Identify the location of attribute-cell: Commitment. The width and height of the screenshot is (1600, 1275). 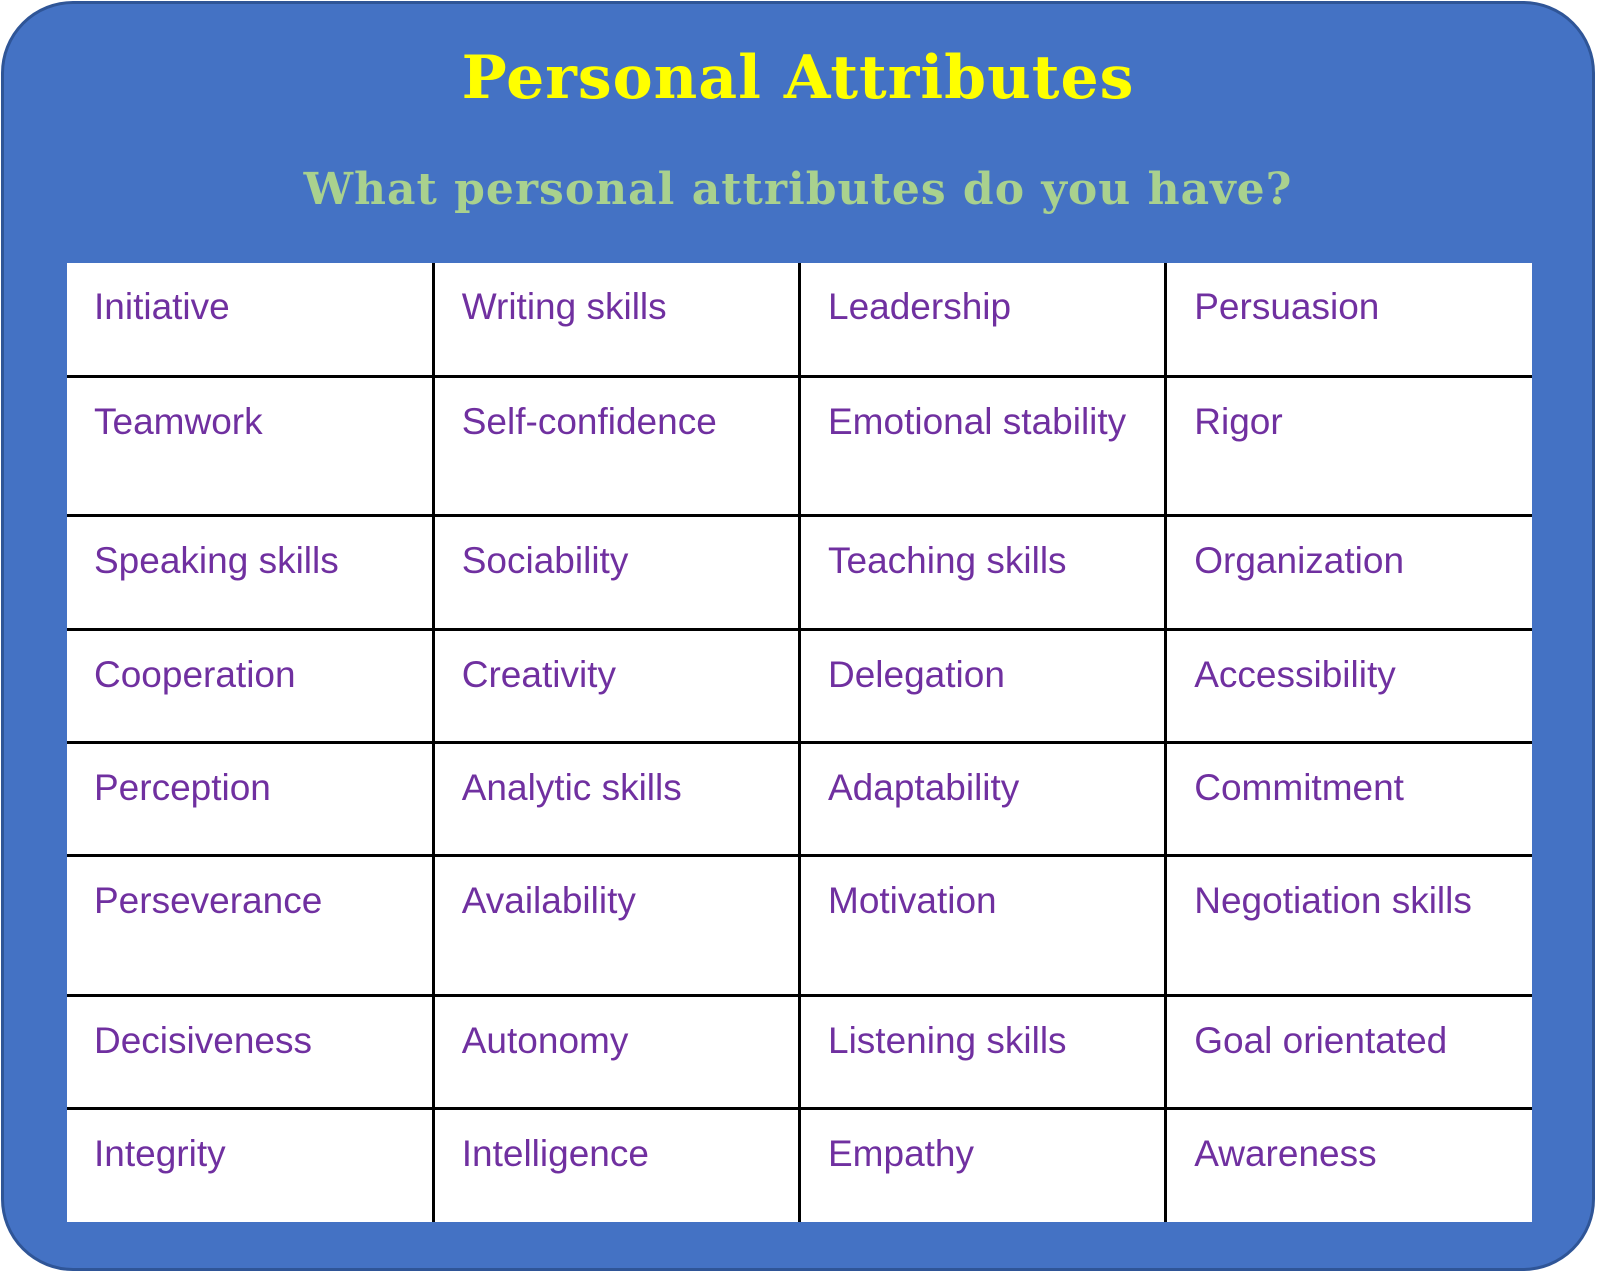
(1348, 799).